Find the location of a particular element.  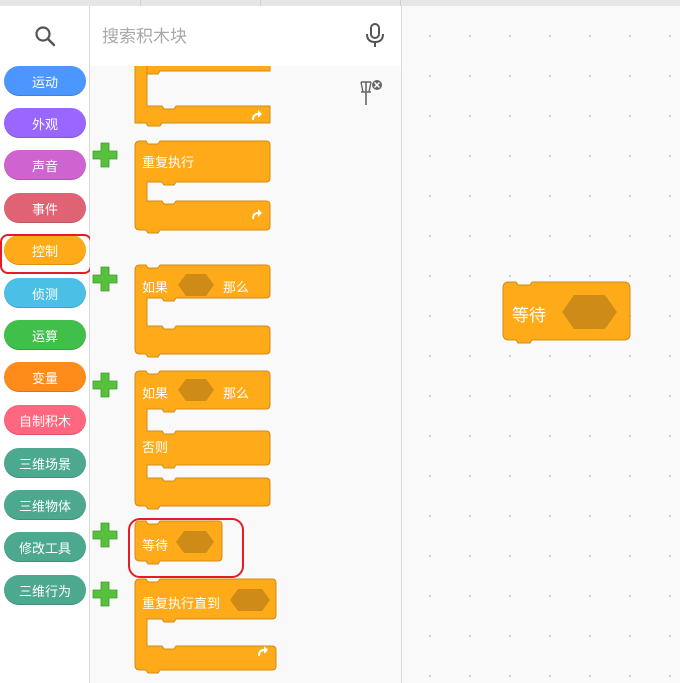

category-button: 声音 is located at coordinates (45, 165).